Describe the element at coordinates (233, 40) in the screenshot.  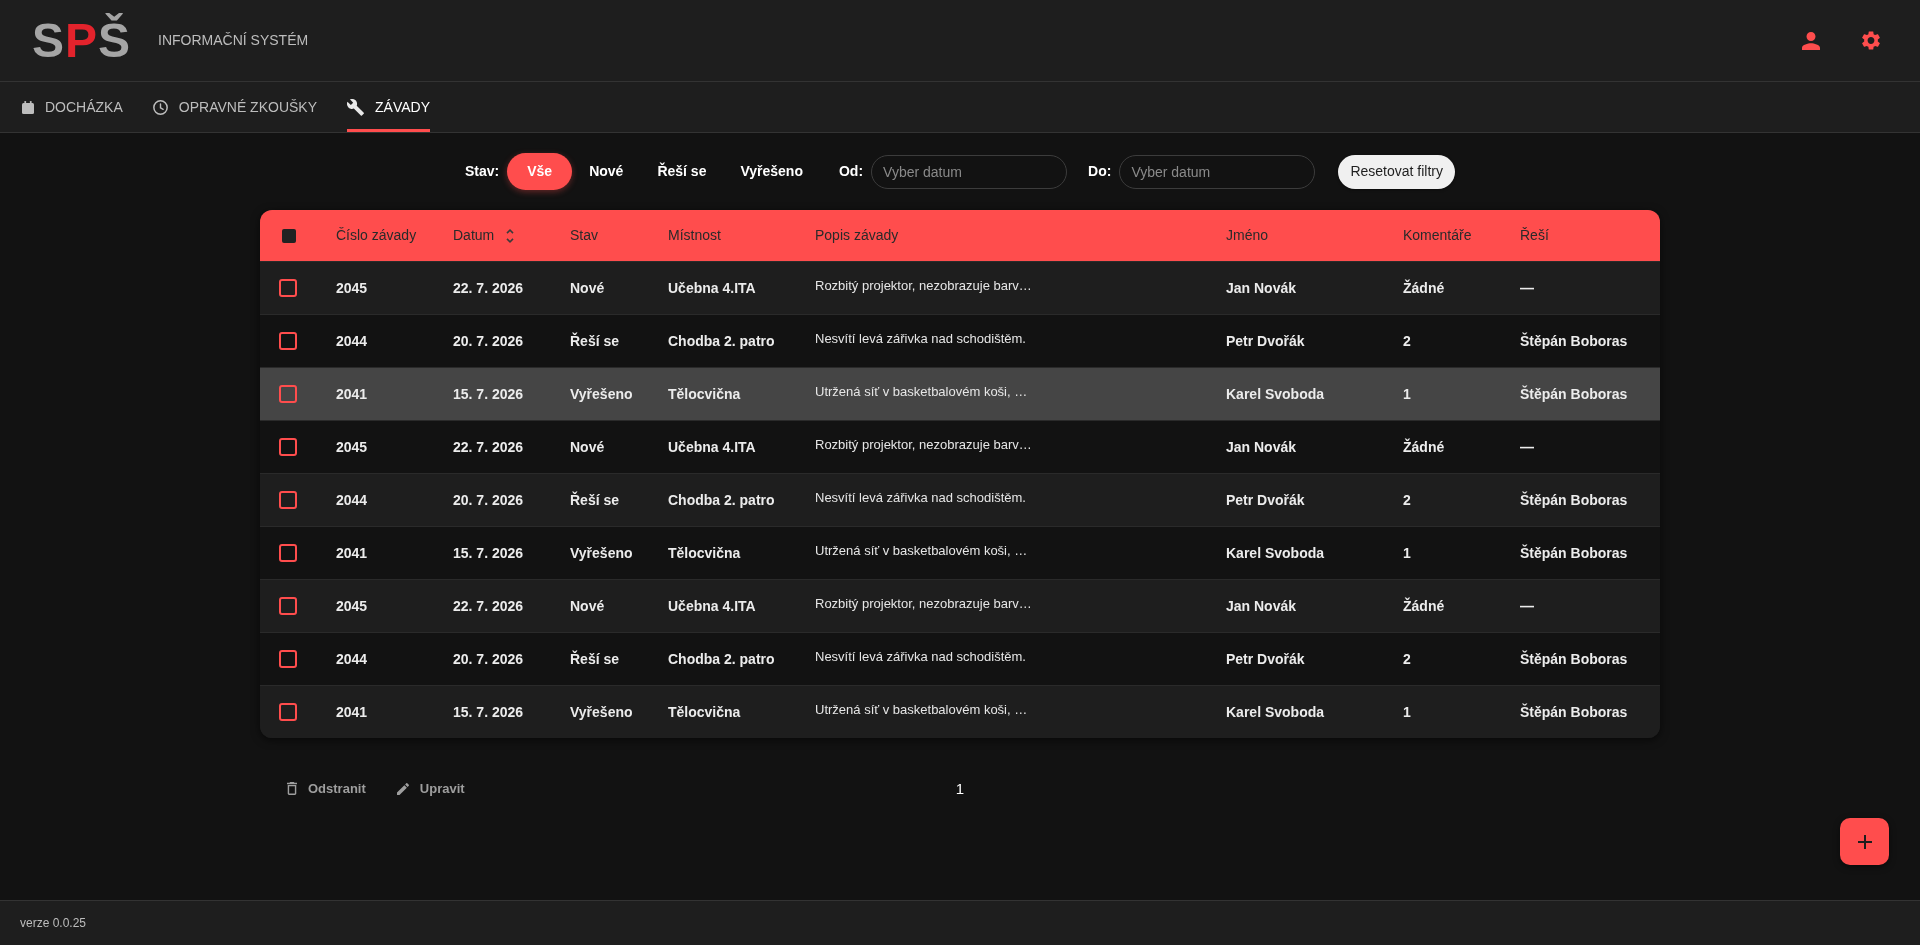
I see `app-title: INFORMAČNÍ SYSTÉM` at that location.